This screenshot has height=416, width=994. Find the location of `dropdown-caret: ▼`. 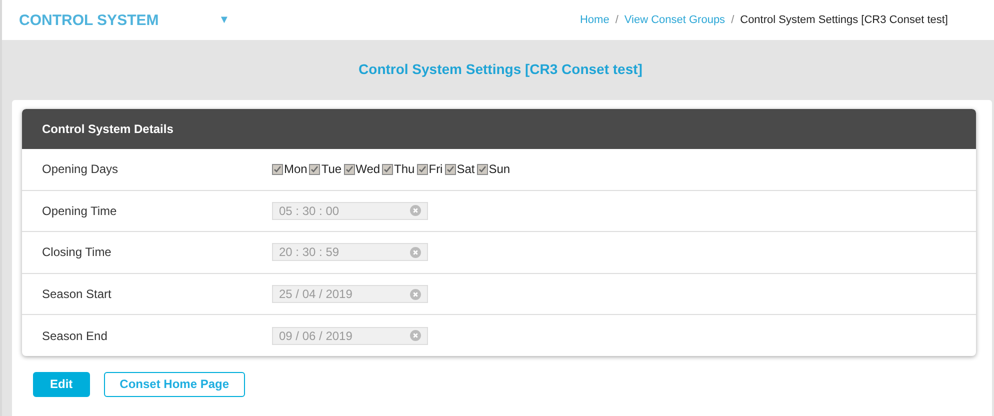

dropdown-caret: ▼ is located at coordinates (224, 20).